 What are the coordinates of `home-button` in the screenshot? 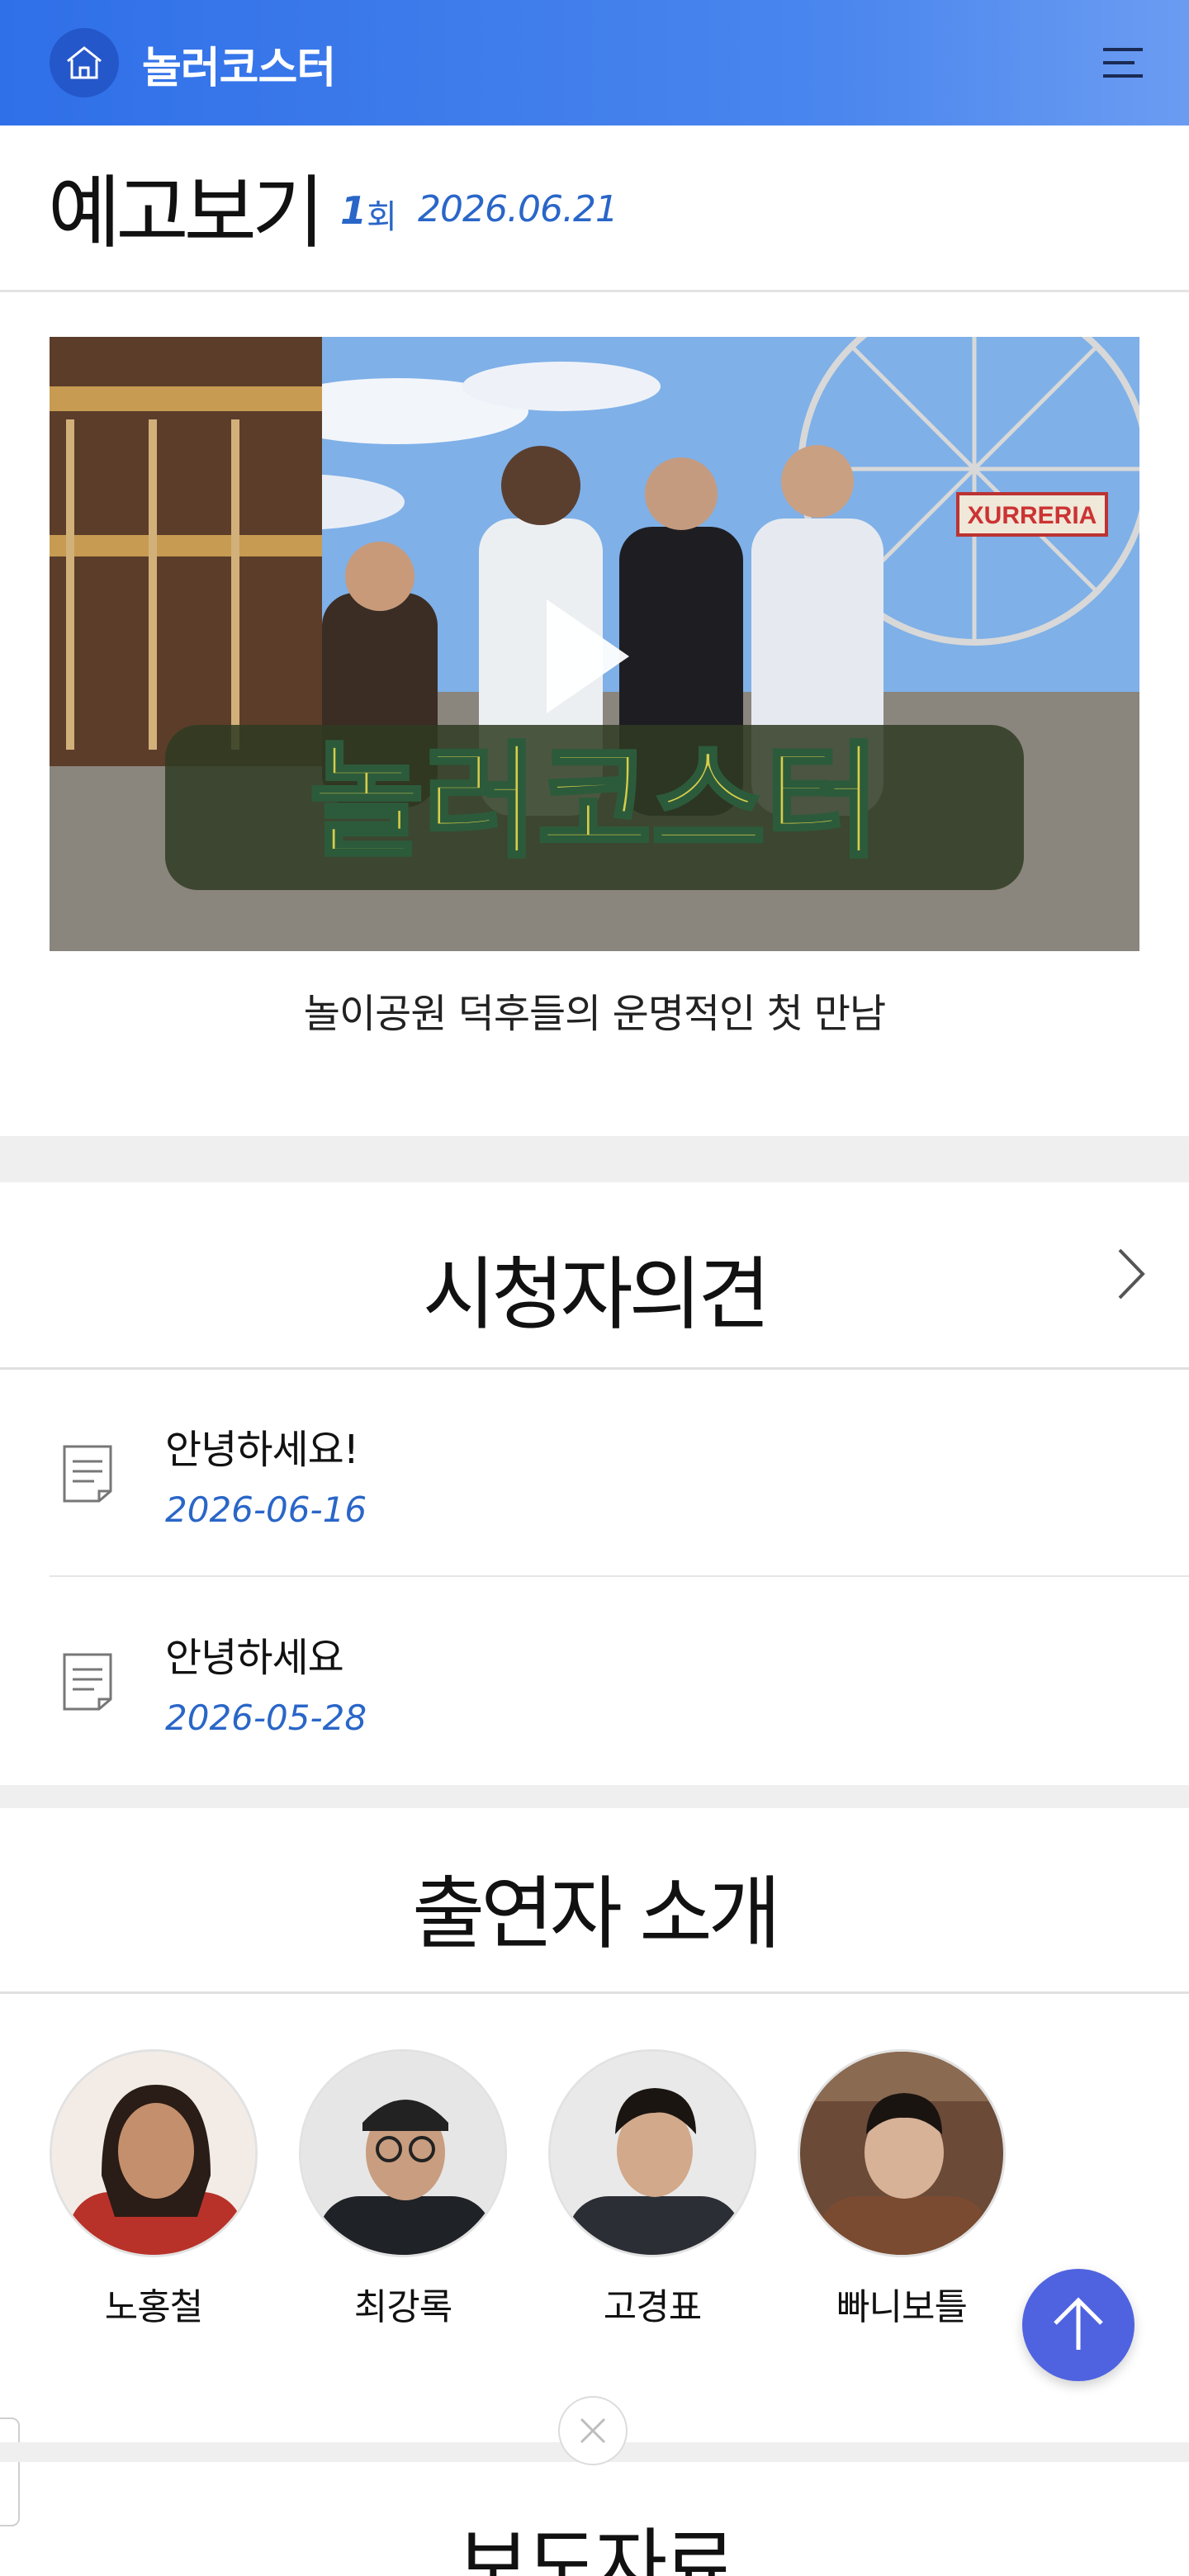 It's located at (84, 62).